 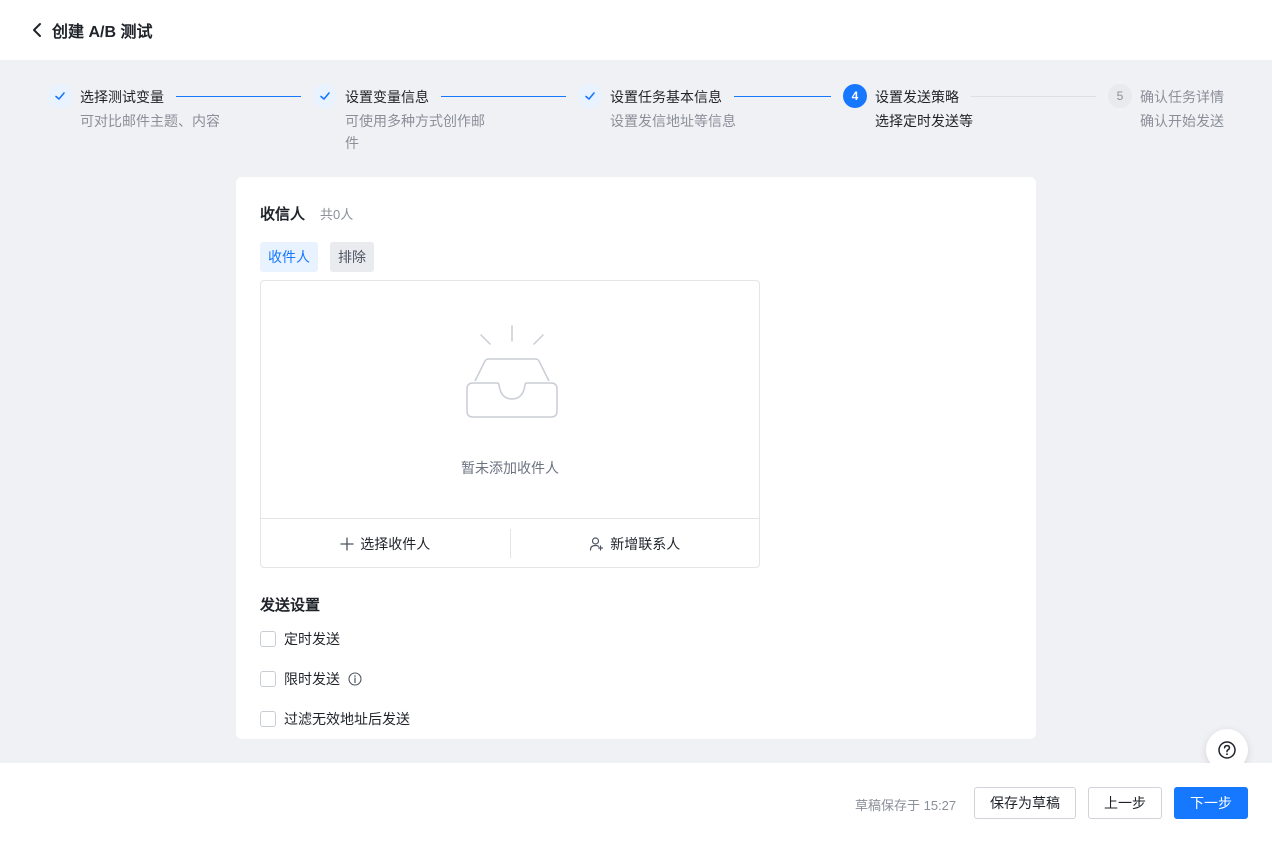 What do you see at coordinates (415, 132) in the screenshot?
I see `step-desc: 可使用多种方式创作邮 件` at bounding box center [415, 132].